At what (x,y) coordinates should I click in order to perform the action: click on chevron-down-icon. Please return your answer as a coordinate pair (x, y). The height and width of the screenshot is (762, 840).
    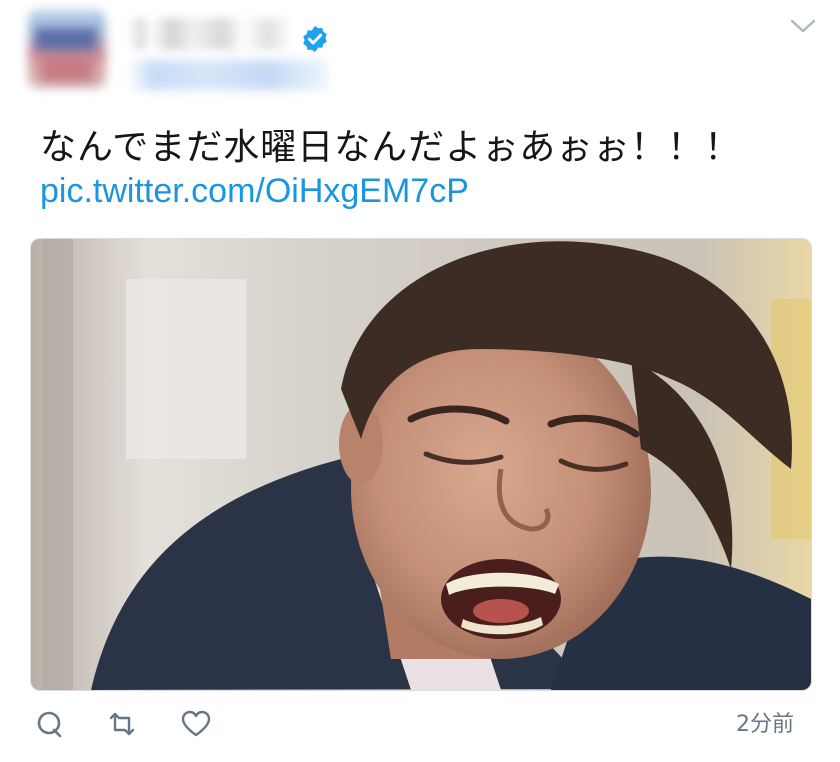
    Looking at the image, I should click on (803, 26).